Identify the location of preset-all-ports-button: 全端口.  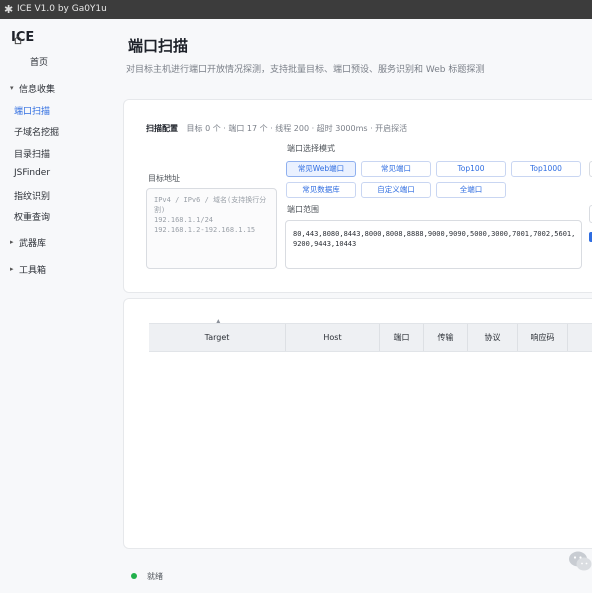
(471, 190).